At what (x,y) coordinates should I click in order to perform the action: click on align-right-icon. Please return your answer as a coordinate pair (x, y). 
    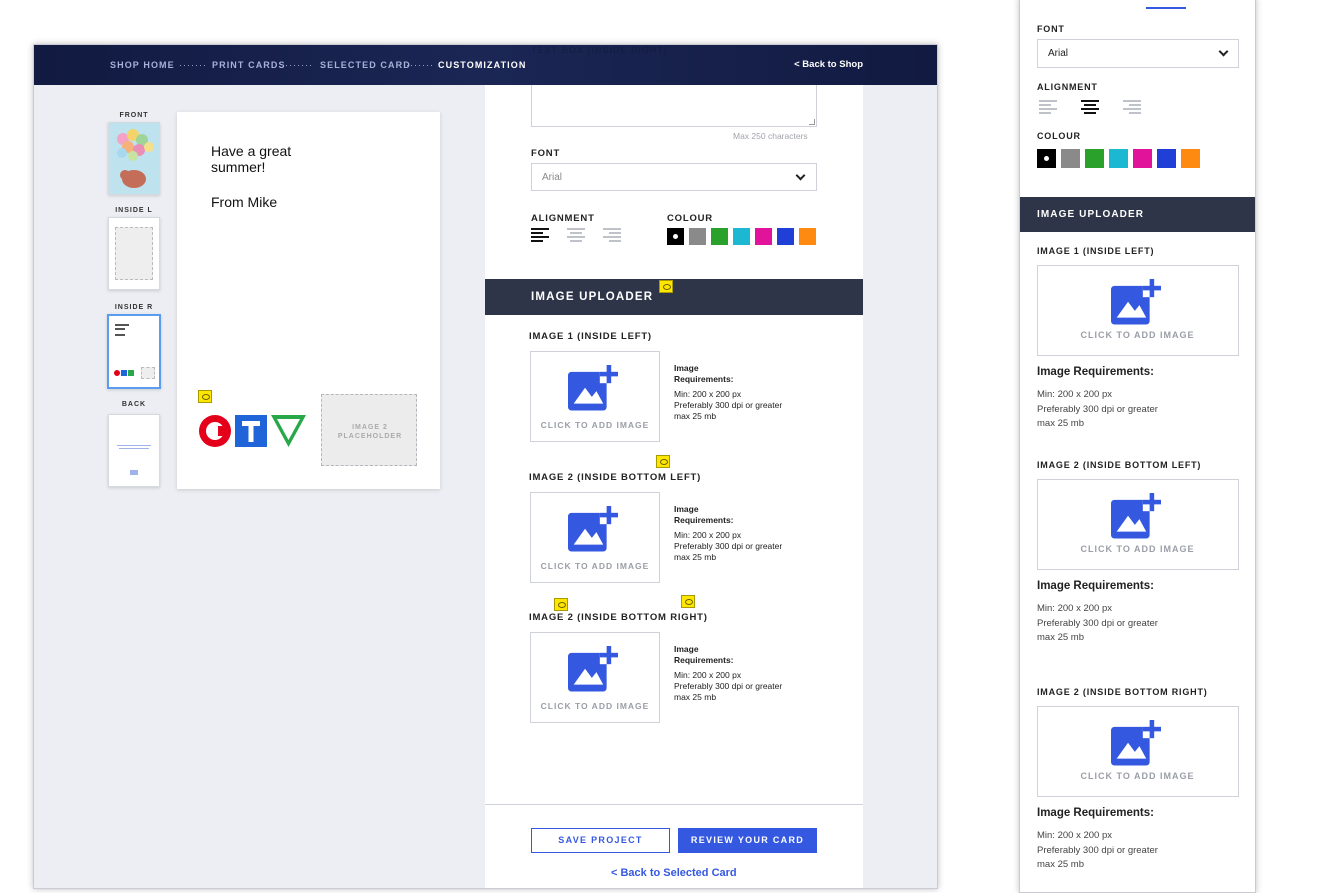
    Looking at the image, I should click on (612, 235).